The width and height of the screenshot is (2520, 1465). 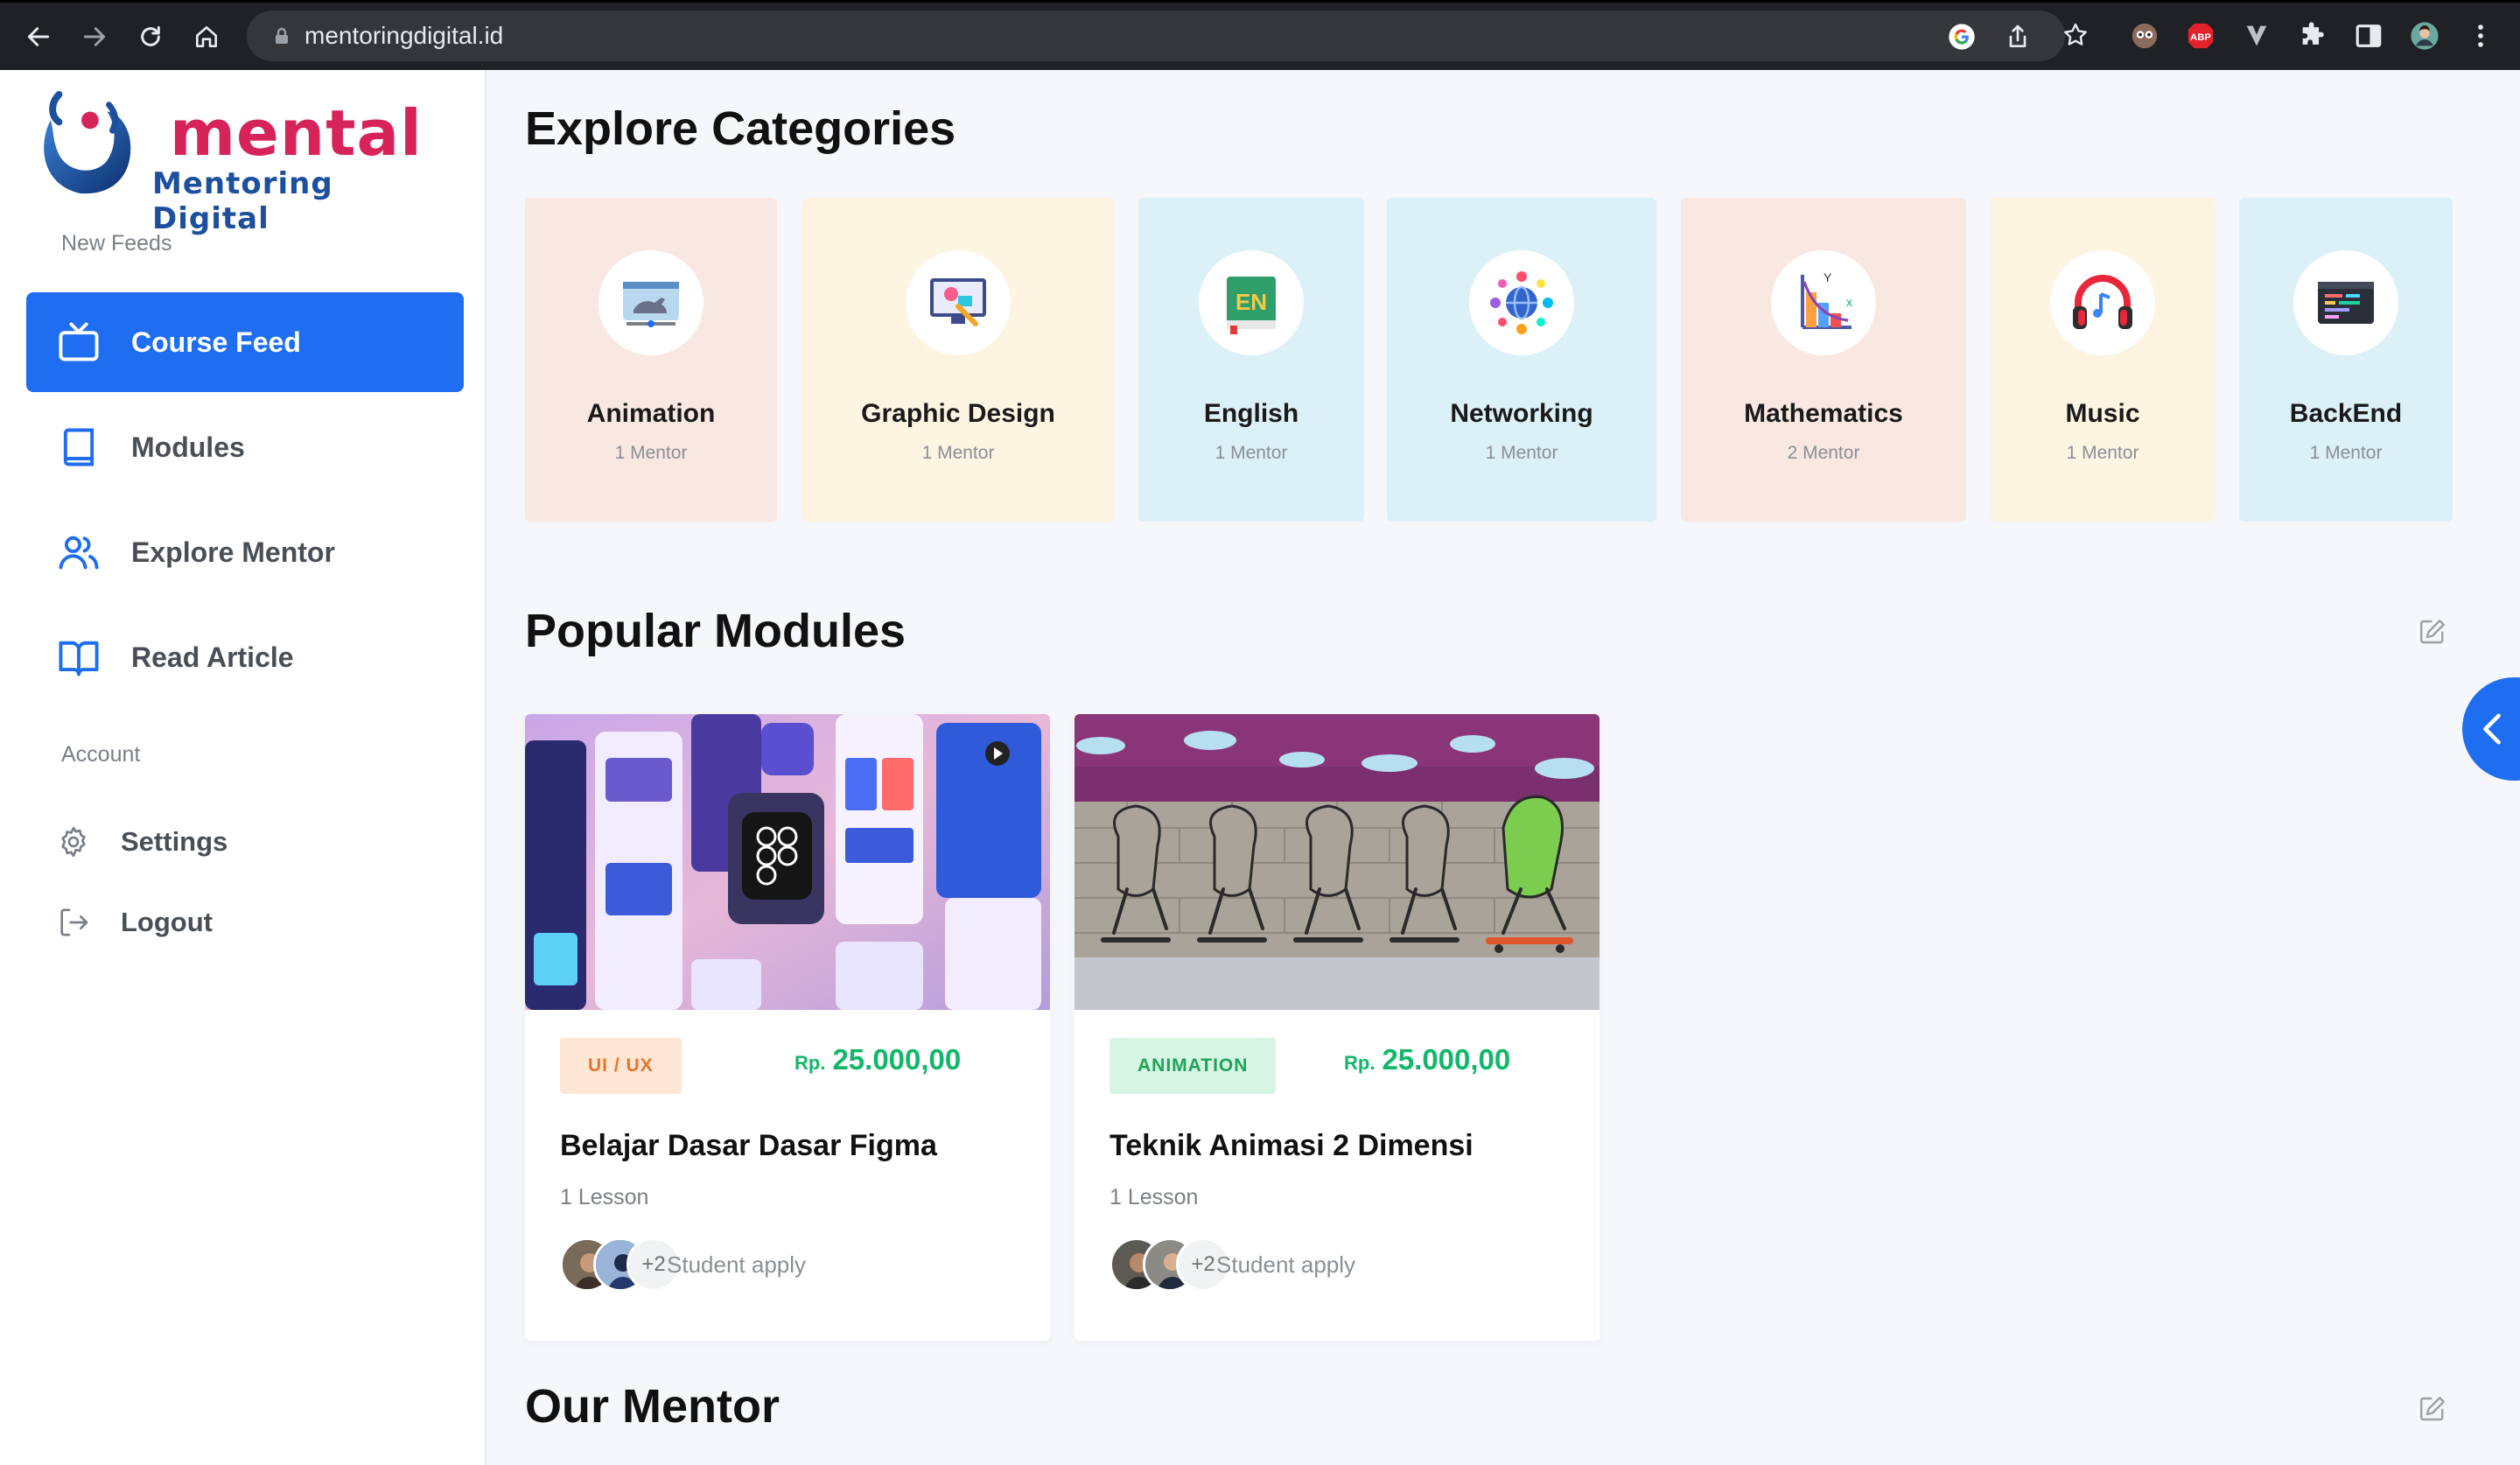 I want to click on share-icon, so click(x=2018, y=37).